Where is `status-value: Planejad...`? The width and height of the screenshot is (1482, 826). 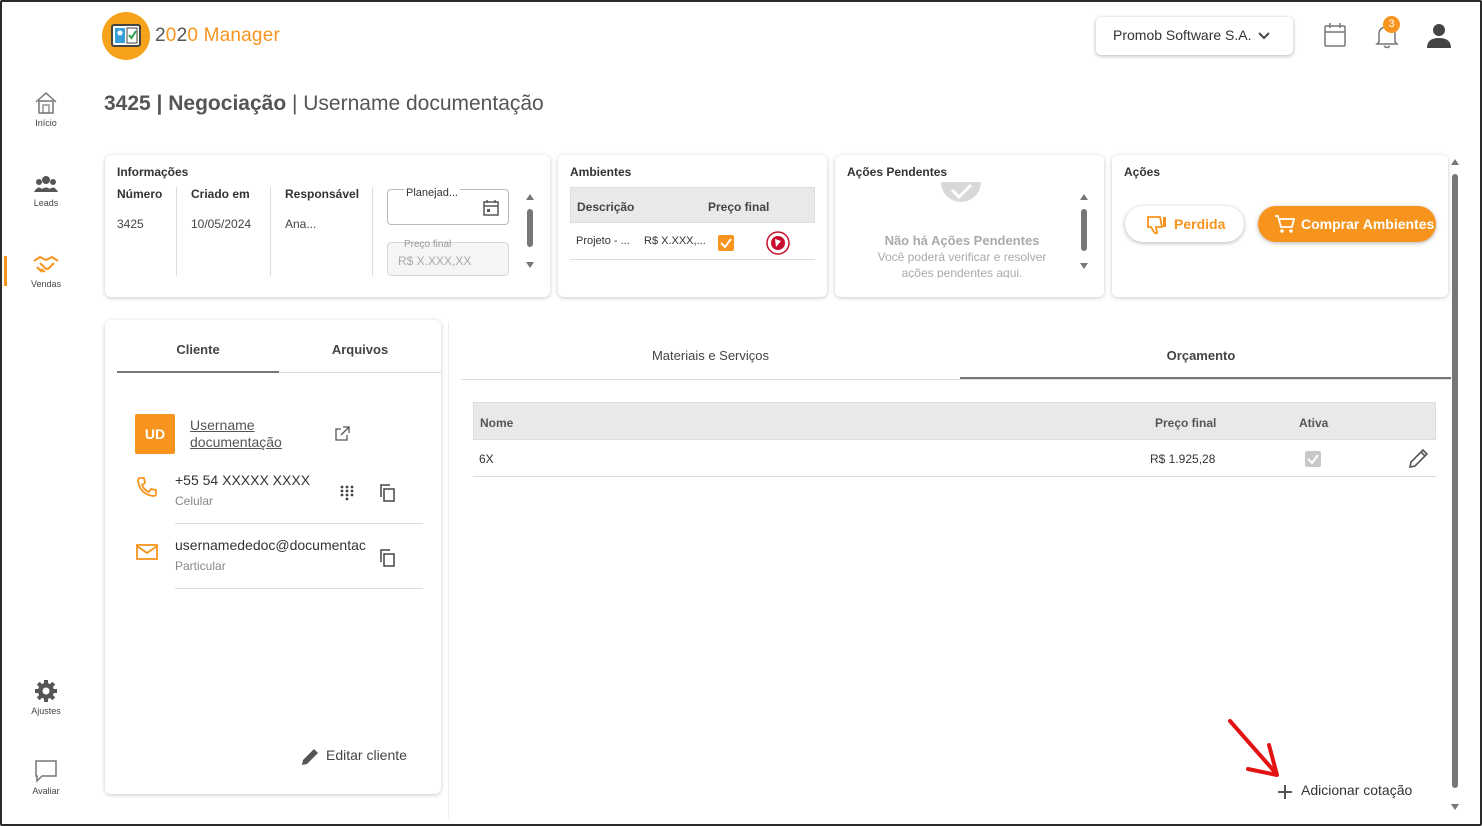 status-value: Planejad... is located at coordinates (432, 193).